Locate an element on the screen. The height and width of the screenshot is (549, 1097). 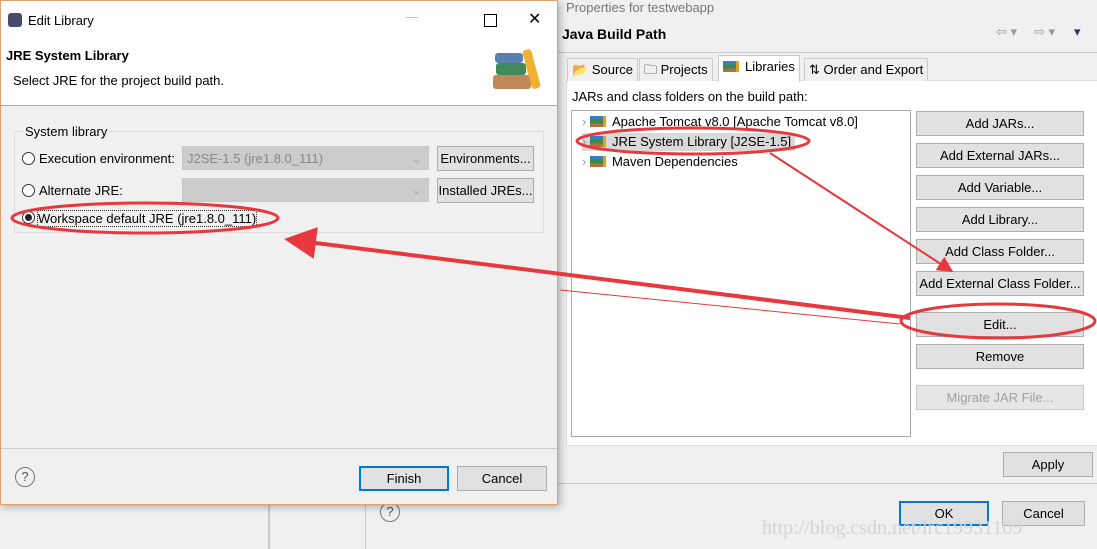
annotation-ellipse-jre is located at coordinates (693, 141).